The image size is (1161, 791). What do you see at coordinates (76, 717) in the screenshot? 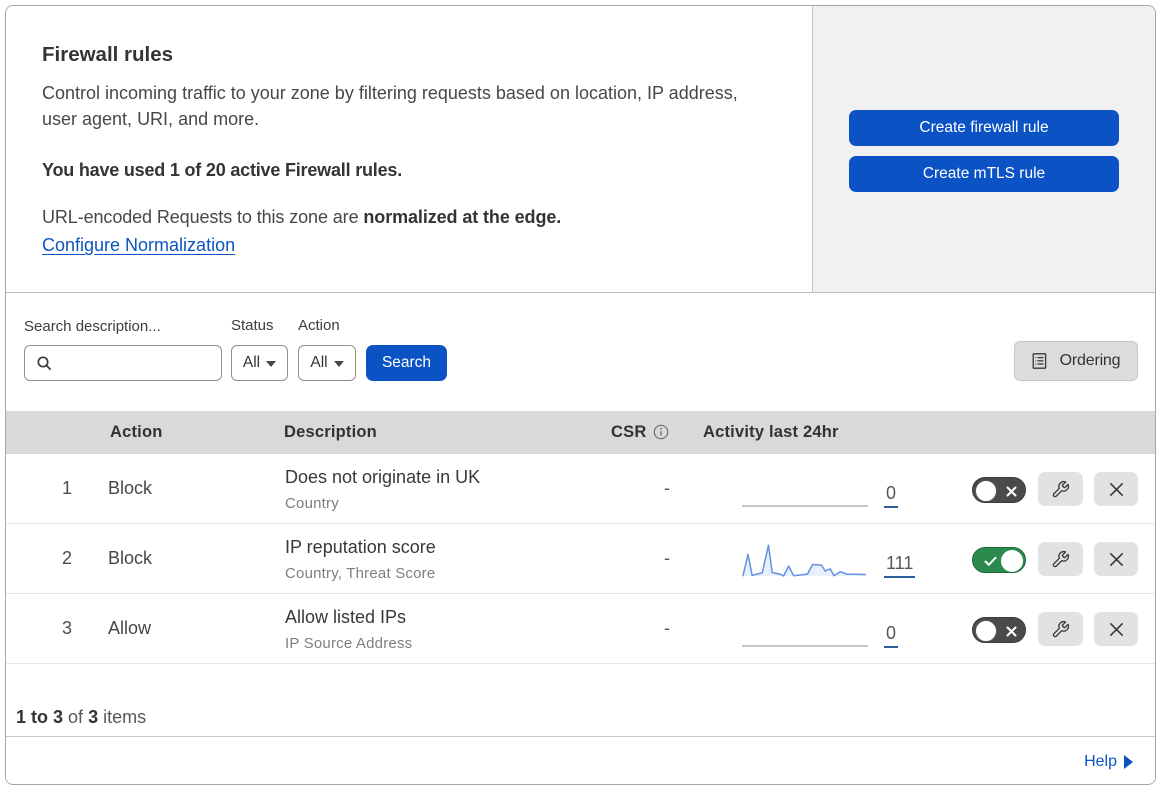
I see `items-of: of` at bounding box center [76, 717].